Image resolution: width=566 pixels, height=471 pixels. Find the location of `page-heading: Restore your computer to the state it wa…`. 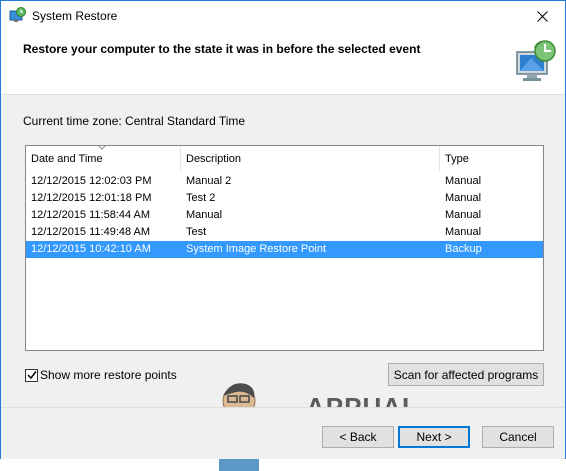

page-heading: Restore your computer to the state it wa… is located at coordinates (222, 49).